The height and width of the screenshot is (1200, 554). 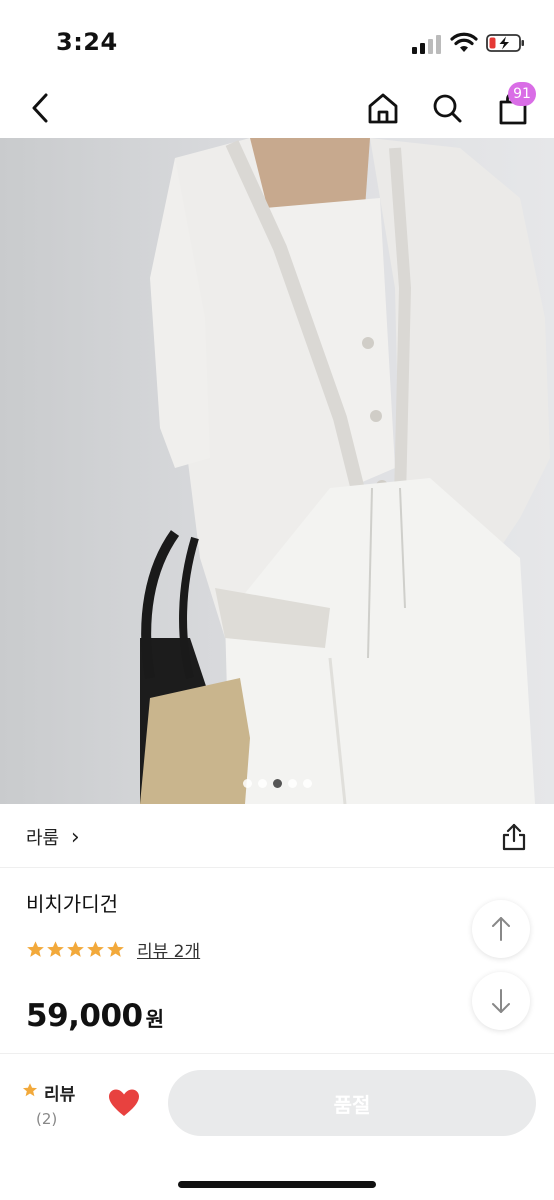 What do you see at coordinates (277, 1184) in the screenshot?
I see `home-indicator` at bounding box center [277, 1184].